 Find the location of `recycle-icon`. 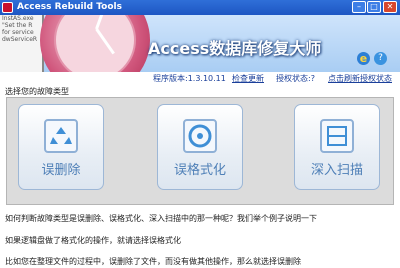

recycle-icon is located at coordinates (61, 136).